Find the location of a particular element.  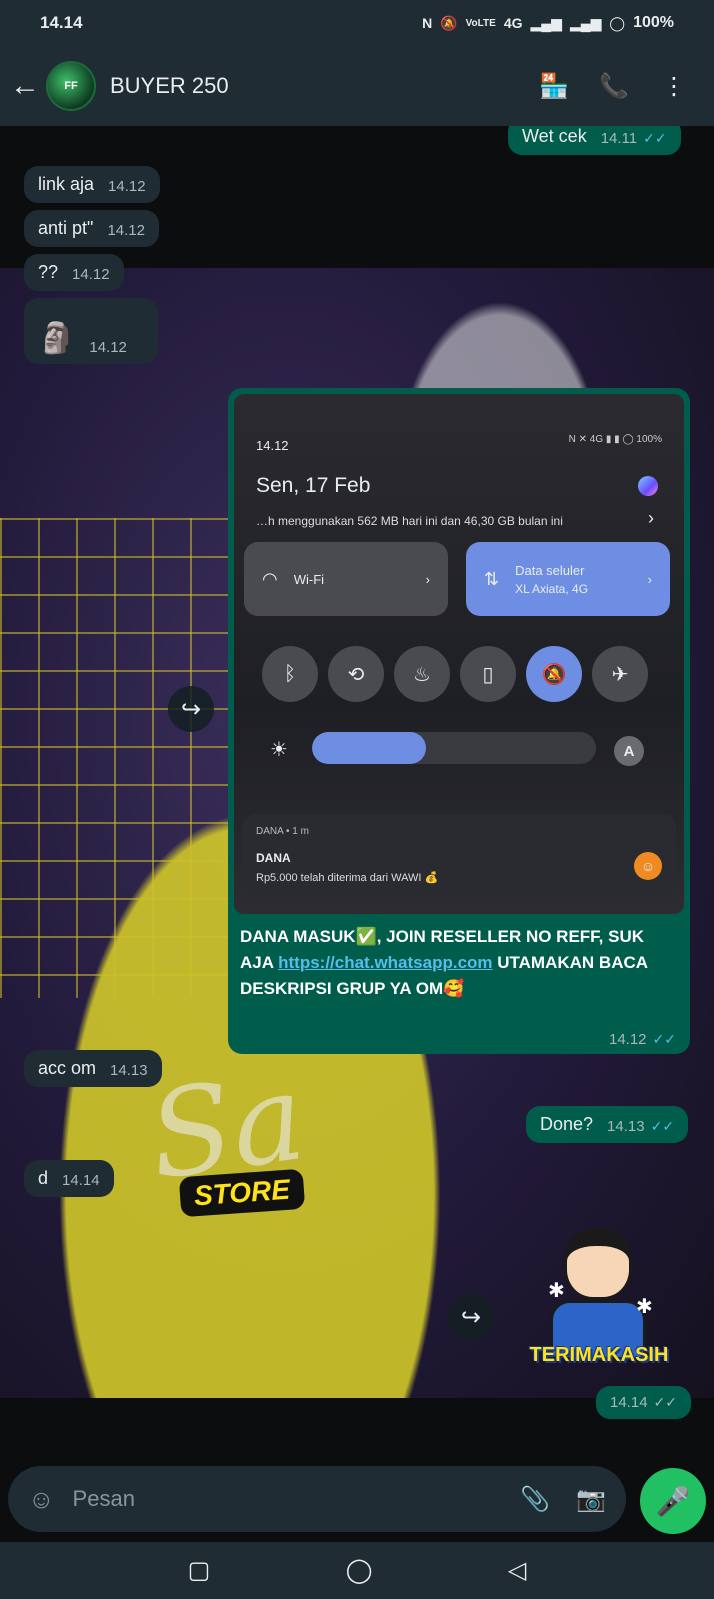

network-type: 4G is located at coordinates (513, 23).